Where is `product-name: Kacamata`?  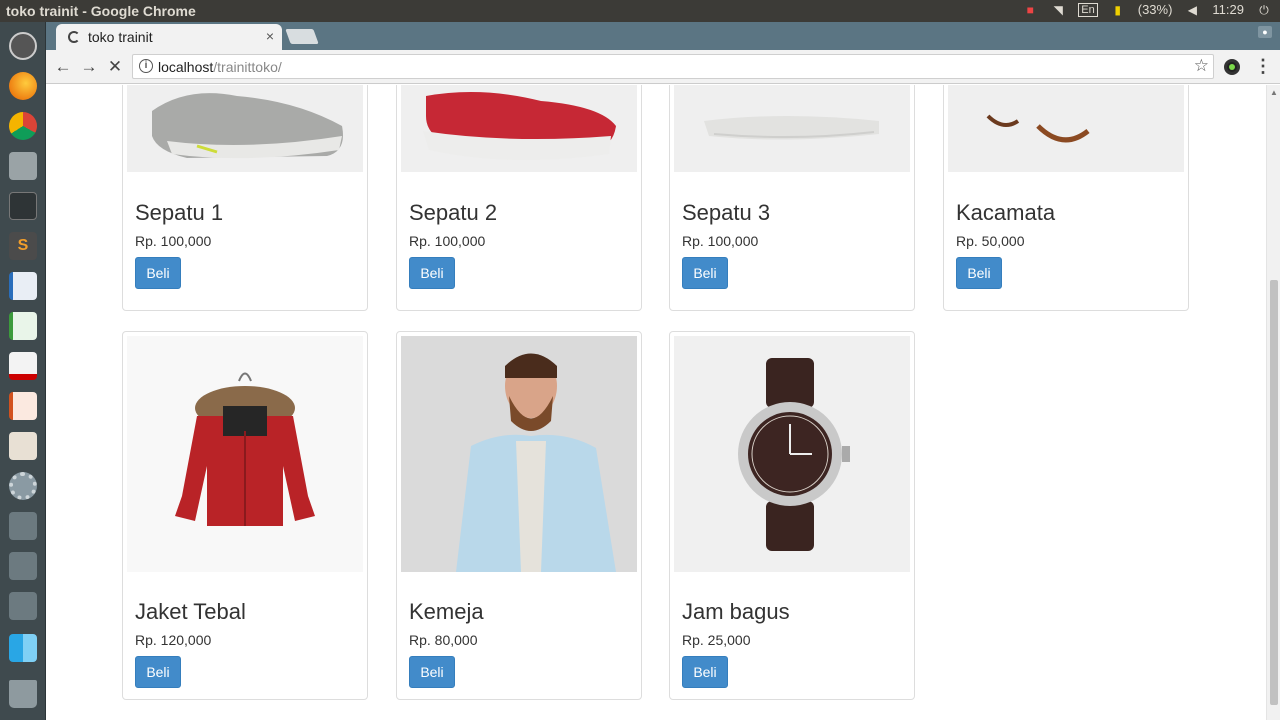
product-name: Kacamata is located at coordinates (1006, 212).